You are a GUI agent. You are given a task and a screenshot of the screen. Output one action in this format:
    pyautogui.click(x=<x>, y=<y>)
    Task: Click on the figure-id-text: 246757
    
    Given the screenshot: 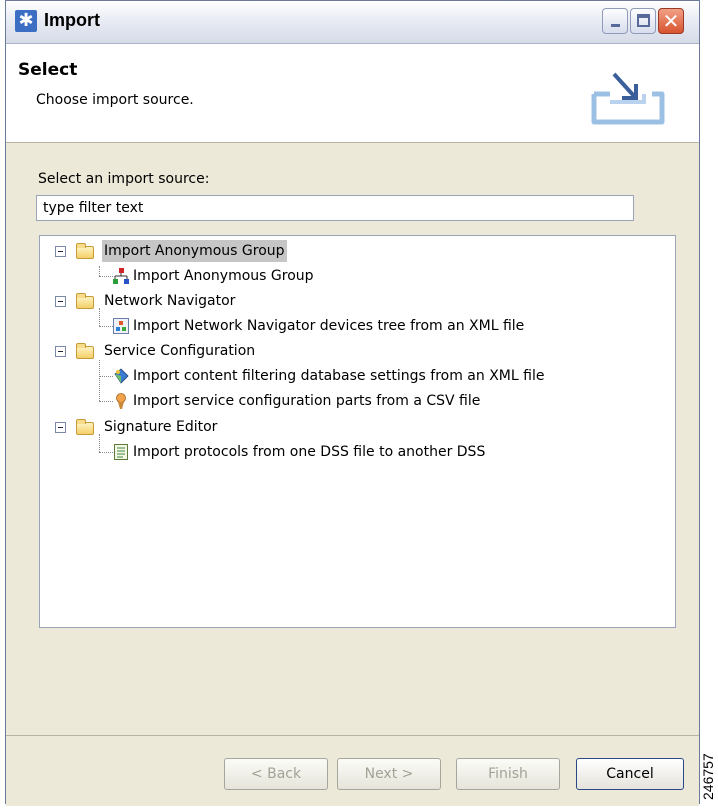 What is the action you would take?
    pyautogui.click(x=708, y=776)
    